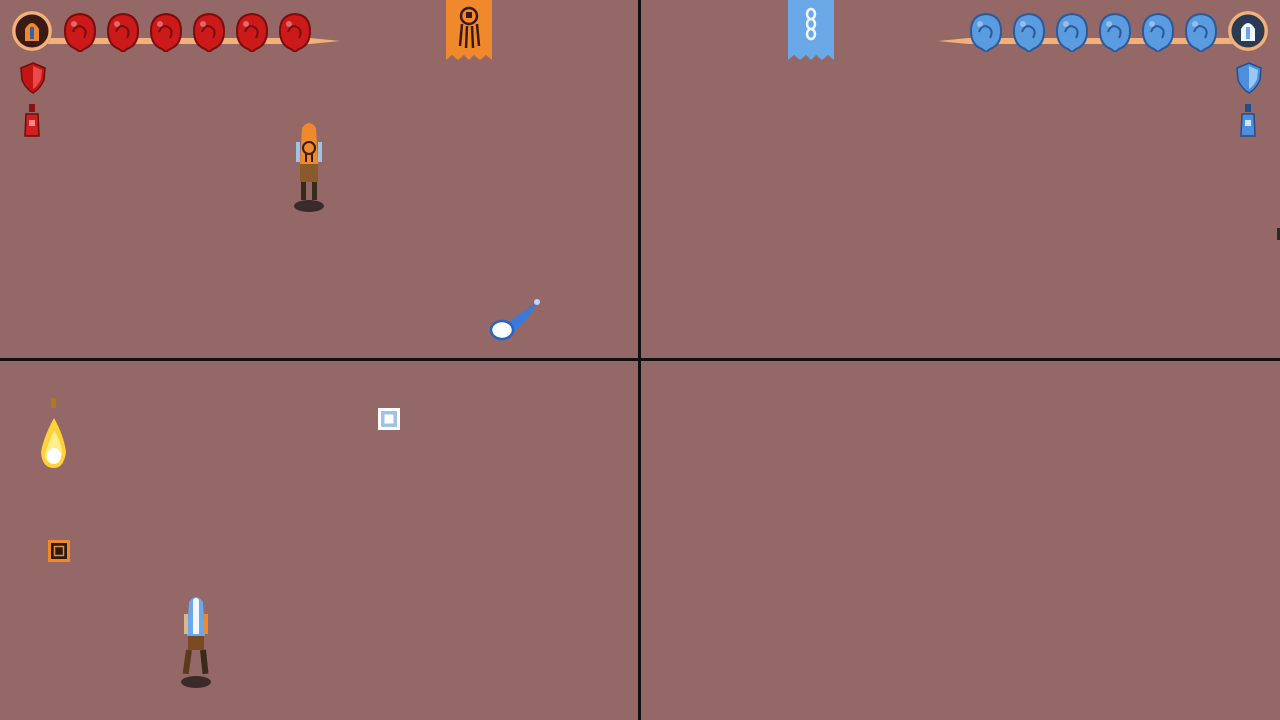  Describe the element at coordinates (33, 78) in the screenshot. I see `orange-shield-icon` at that location.